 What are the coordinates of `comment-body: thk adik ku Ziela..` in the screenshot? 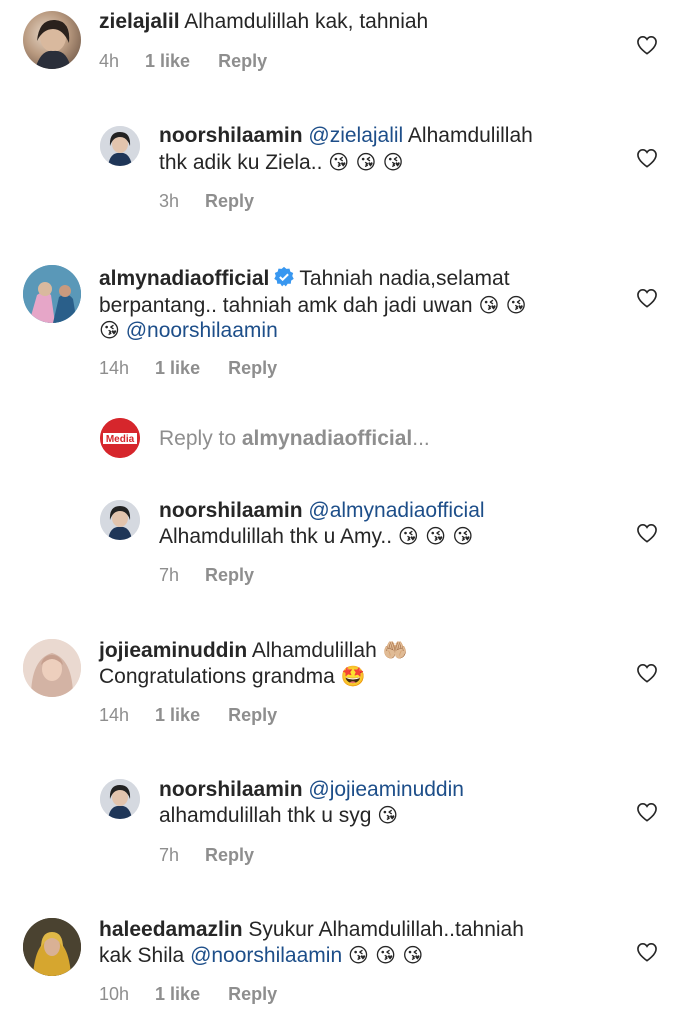 It's located at (241, 162).